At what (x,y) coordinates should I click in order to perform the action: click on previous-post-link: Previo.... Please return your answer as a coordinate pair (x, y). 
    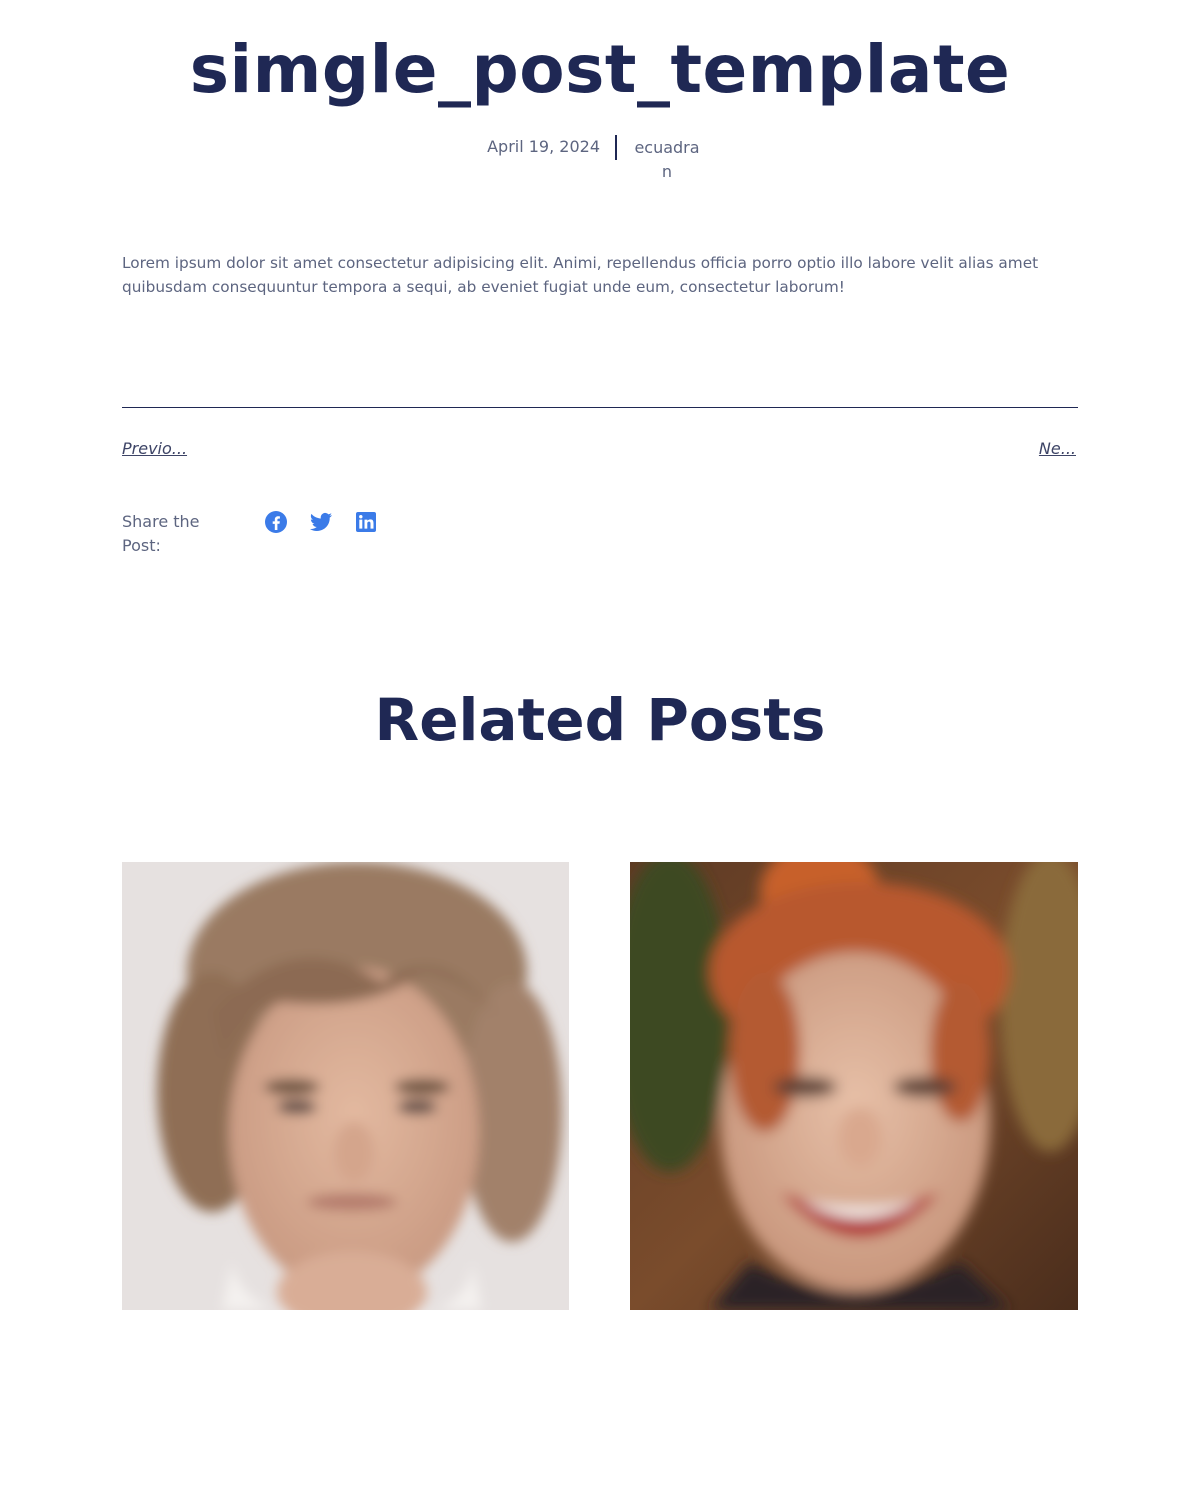
    Looking at the image, I should click on (154, 449).